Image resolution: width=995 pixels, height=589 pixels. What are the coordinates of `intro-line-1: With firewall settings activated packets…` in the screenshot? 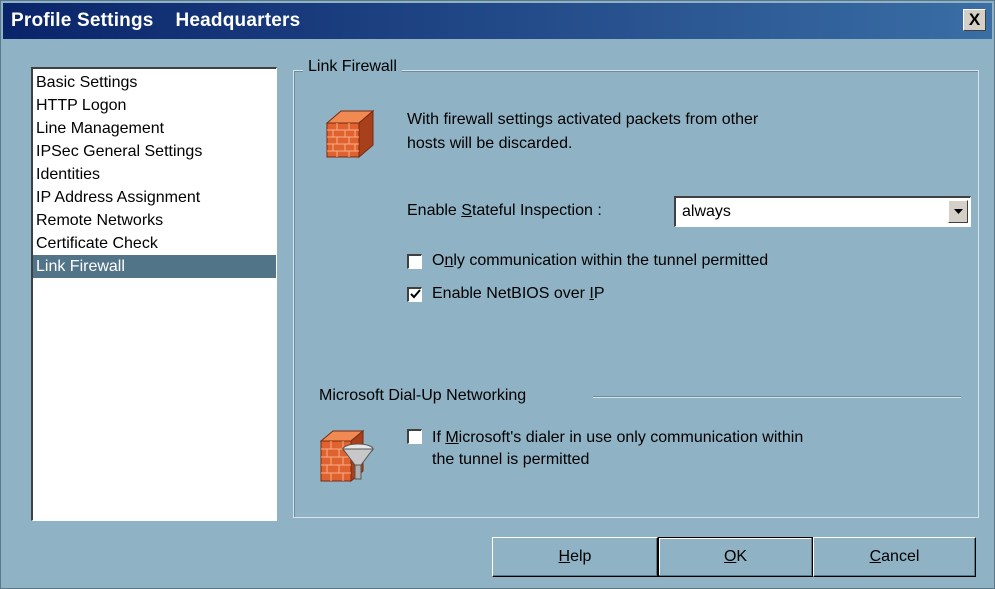 It's located at (583, 119).